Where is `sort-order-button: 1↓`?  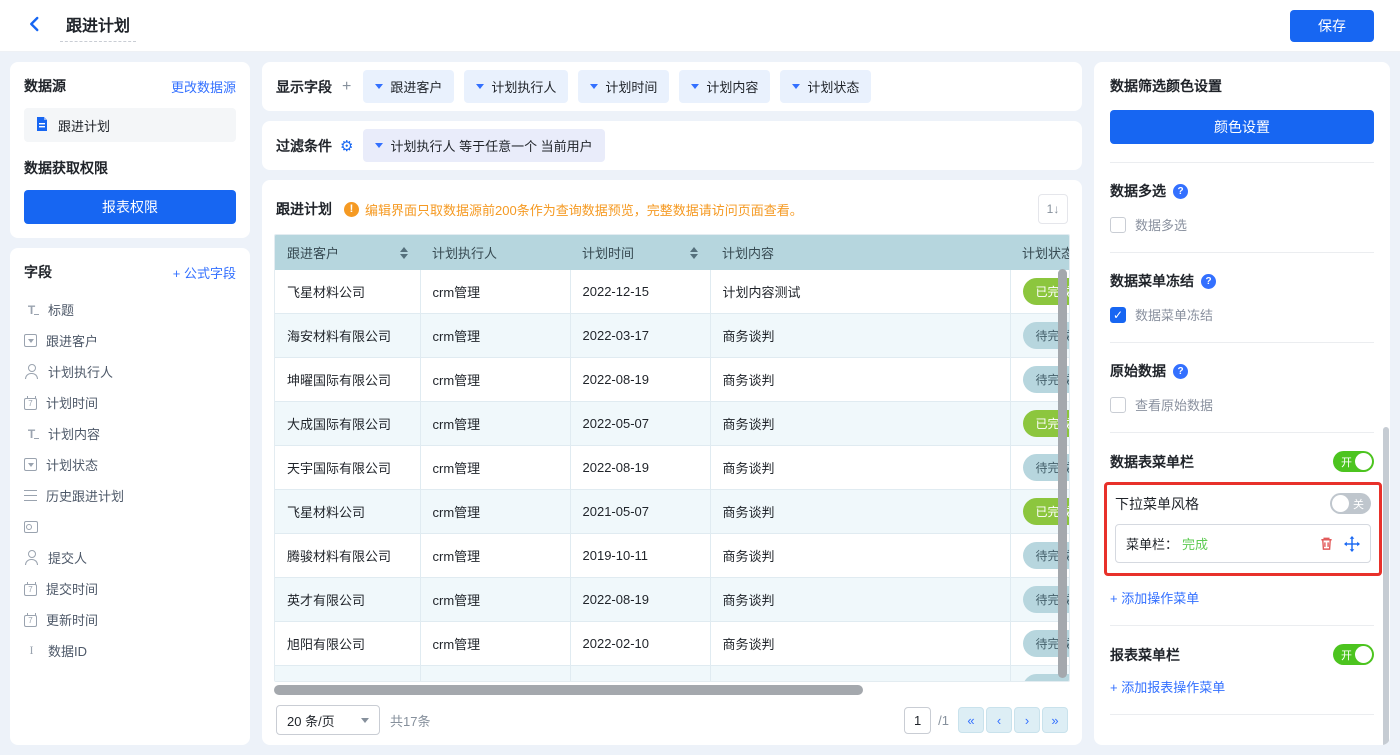 sort-order-button: 1↓ is located at coordinates (1053, 209).